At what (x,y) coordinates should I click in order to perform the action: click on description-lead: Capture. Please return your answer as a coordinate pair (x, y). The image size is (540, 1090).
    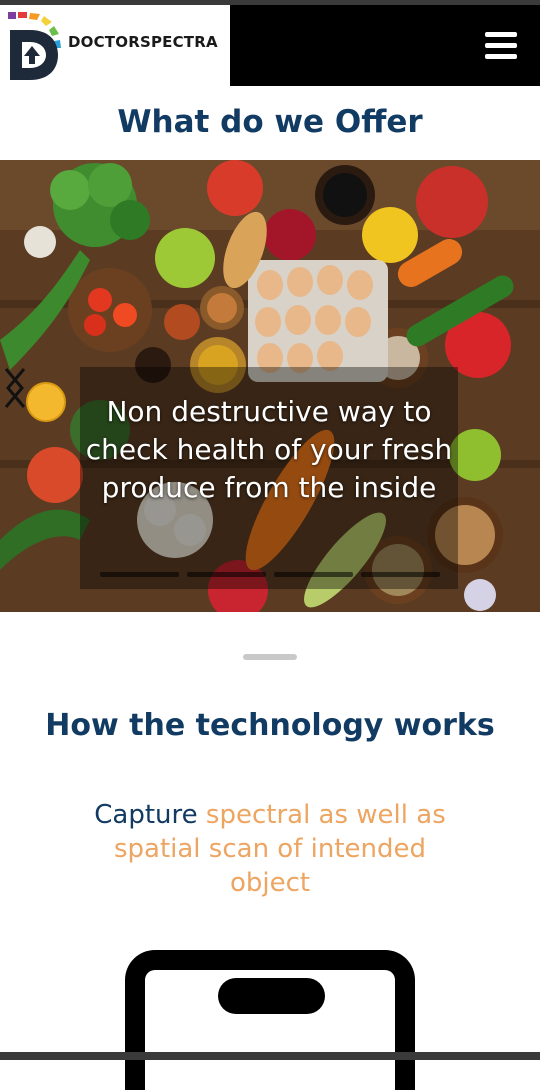
    Looking at the image, I should click on (146, 815).